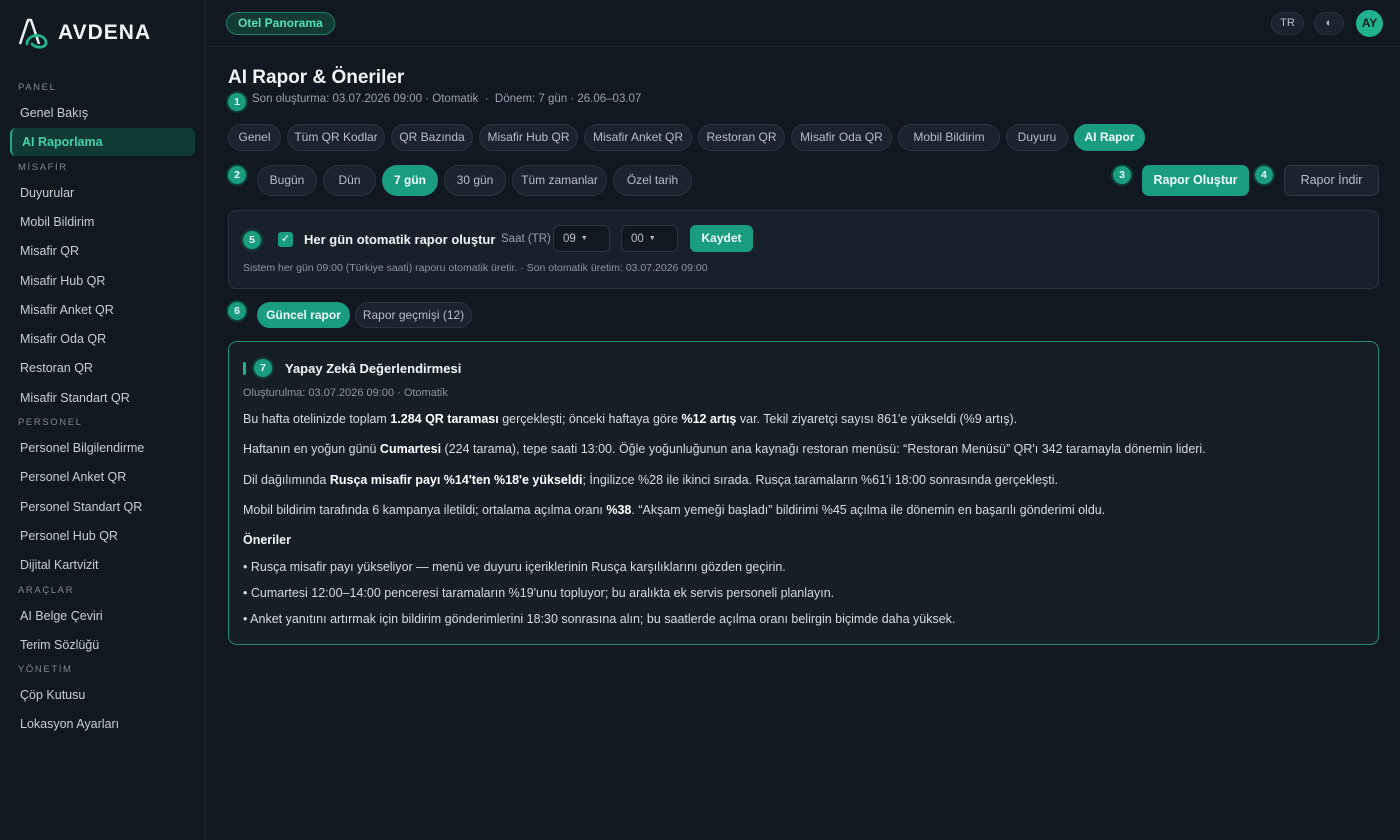  Describe the element at coordinates (559, 180) in the screenshot. I see `range-option: Tüm zamanlar` at that location.